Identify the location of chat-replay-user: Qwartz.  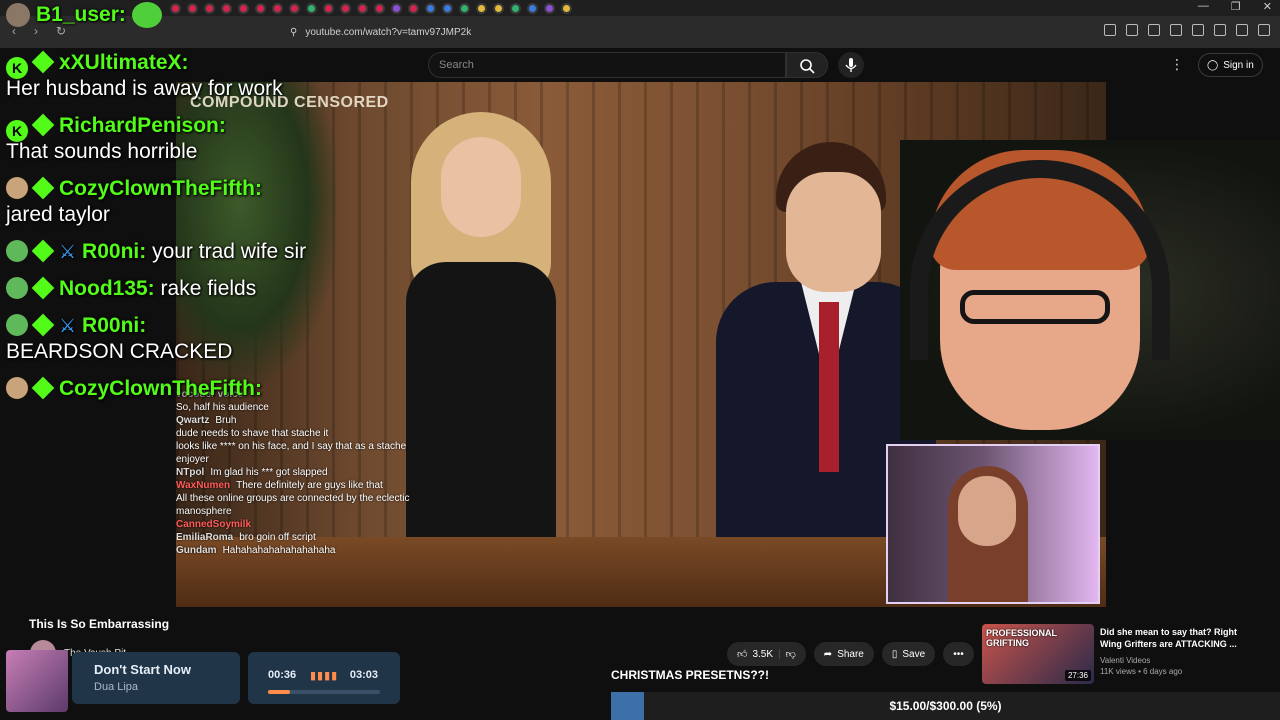
(193, 420).